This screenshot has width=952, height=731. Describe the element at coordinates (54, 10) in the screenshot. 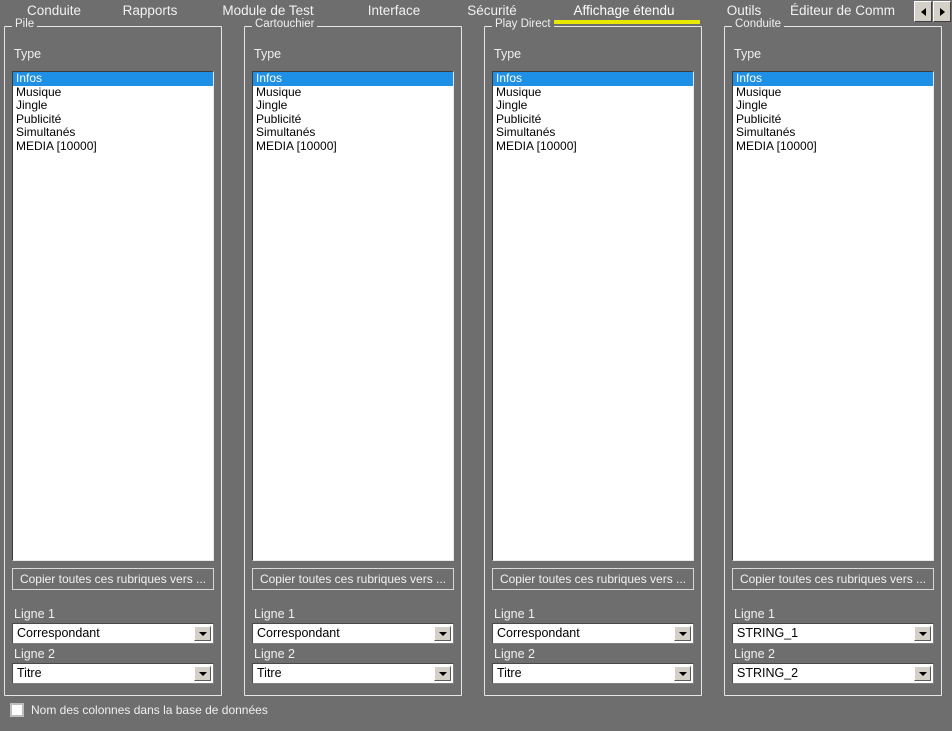

I see `tab-label: Conduite` at that location.